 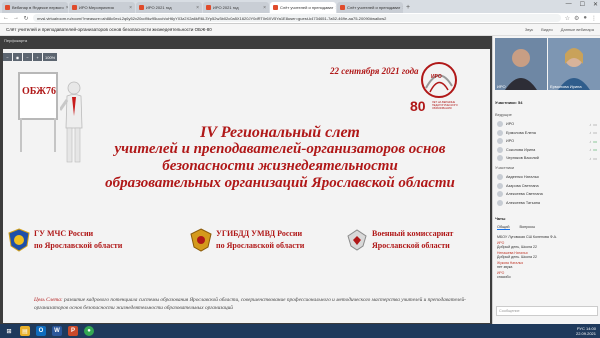 What do you see at coordinates (529, 29) in the screenshot?
I see `audio-button: Звук` at bounding box center [529, 29].